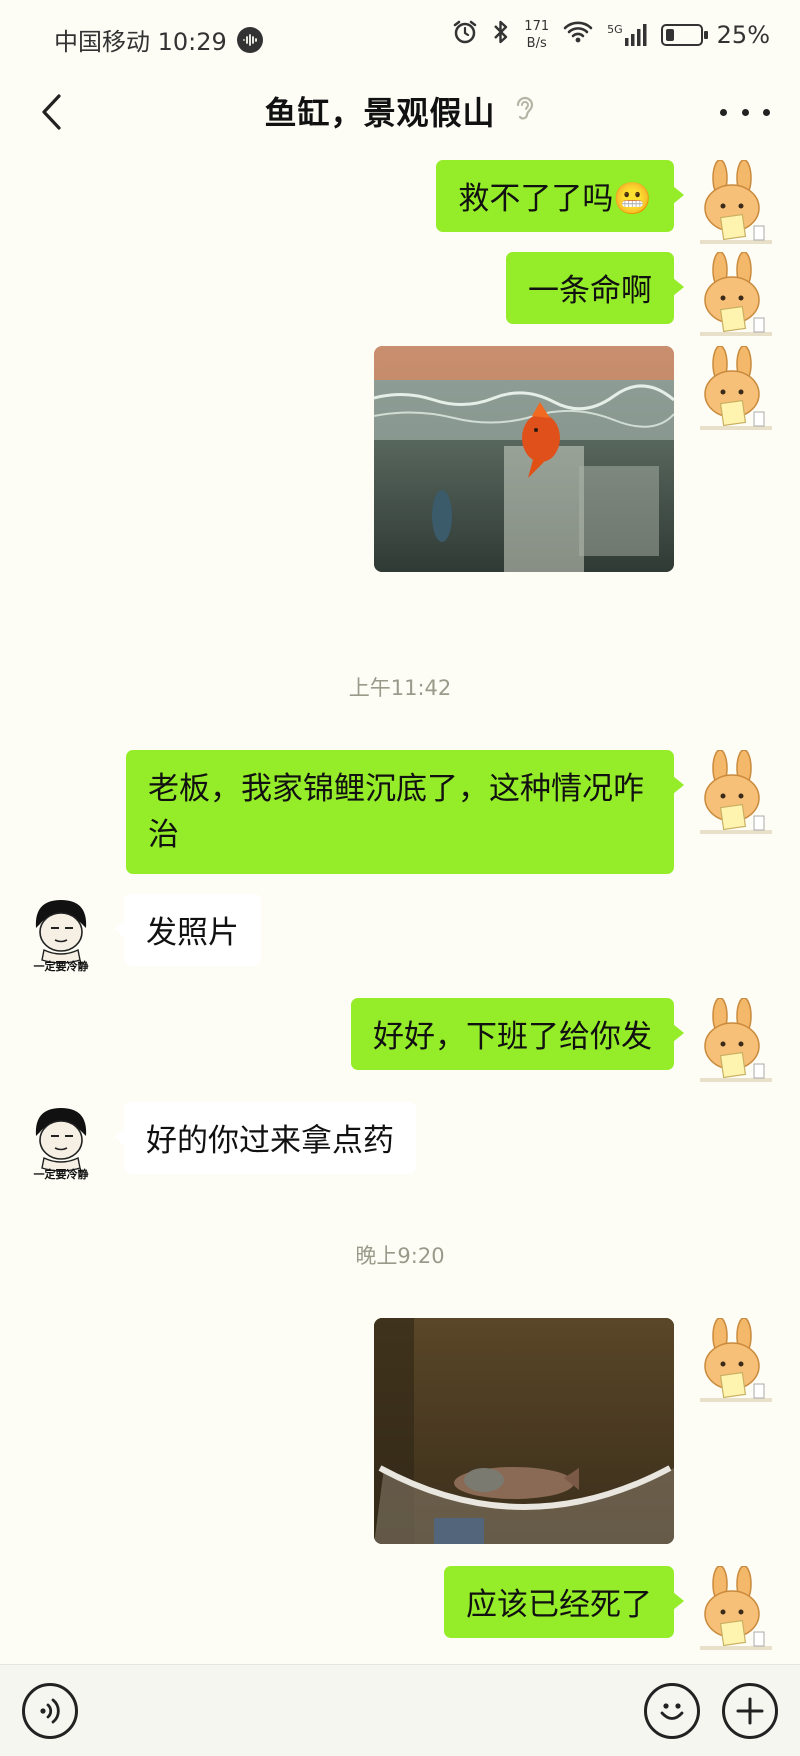 Image resolution: width=800 pixels, height=1756 pixels. What do you see at coordinates (537, 26) in the screenshot?
I see `net-speed-value: 171` at bounding box center [537, 26].